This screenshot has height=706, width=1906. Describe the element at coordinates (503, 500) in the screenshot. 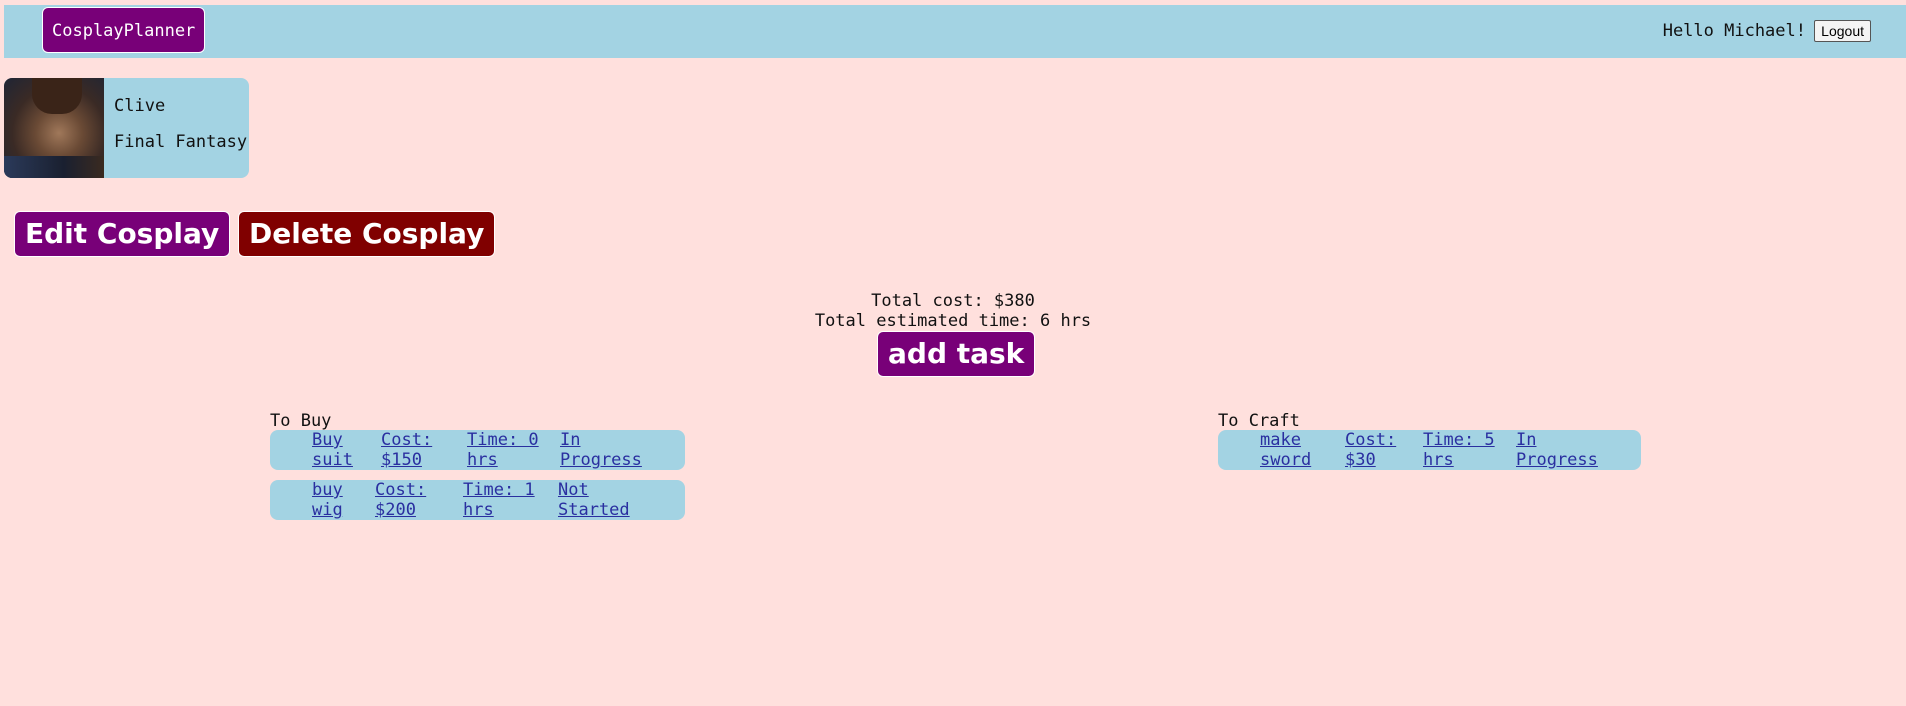

I see `task-time-link: Time: 1 hrs` at that location.